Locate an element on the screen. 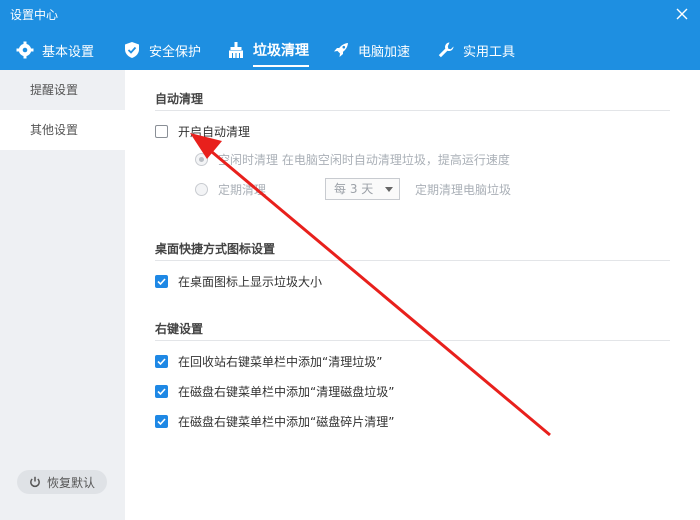  context-menu-heading: 右键设置 is located at coordinates (179, 329).